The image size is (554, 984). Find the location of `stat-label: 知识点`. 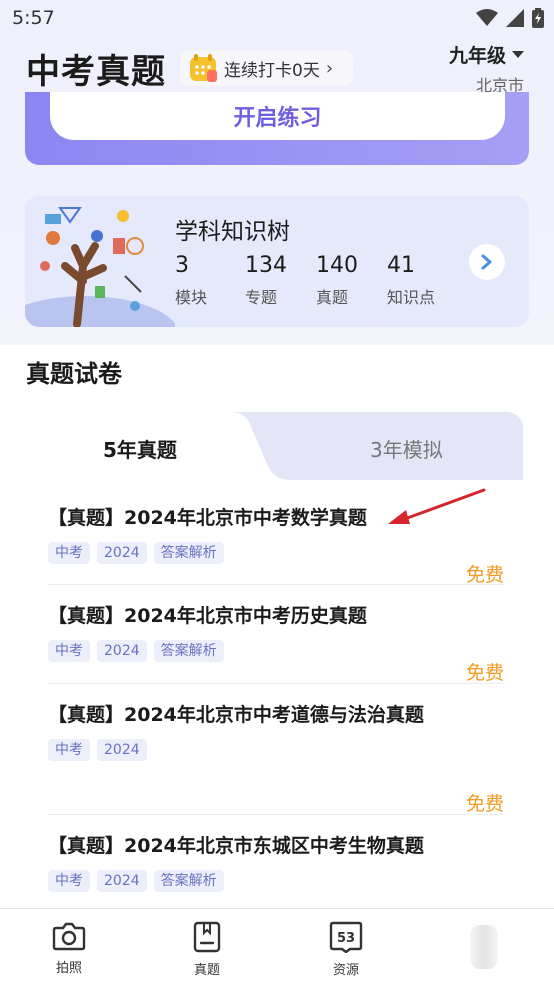

stat-label: 知识点 is located at coordinates (411, 297).